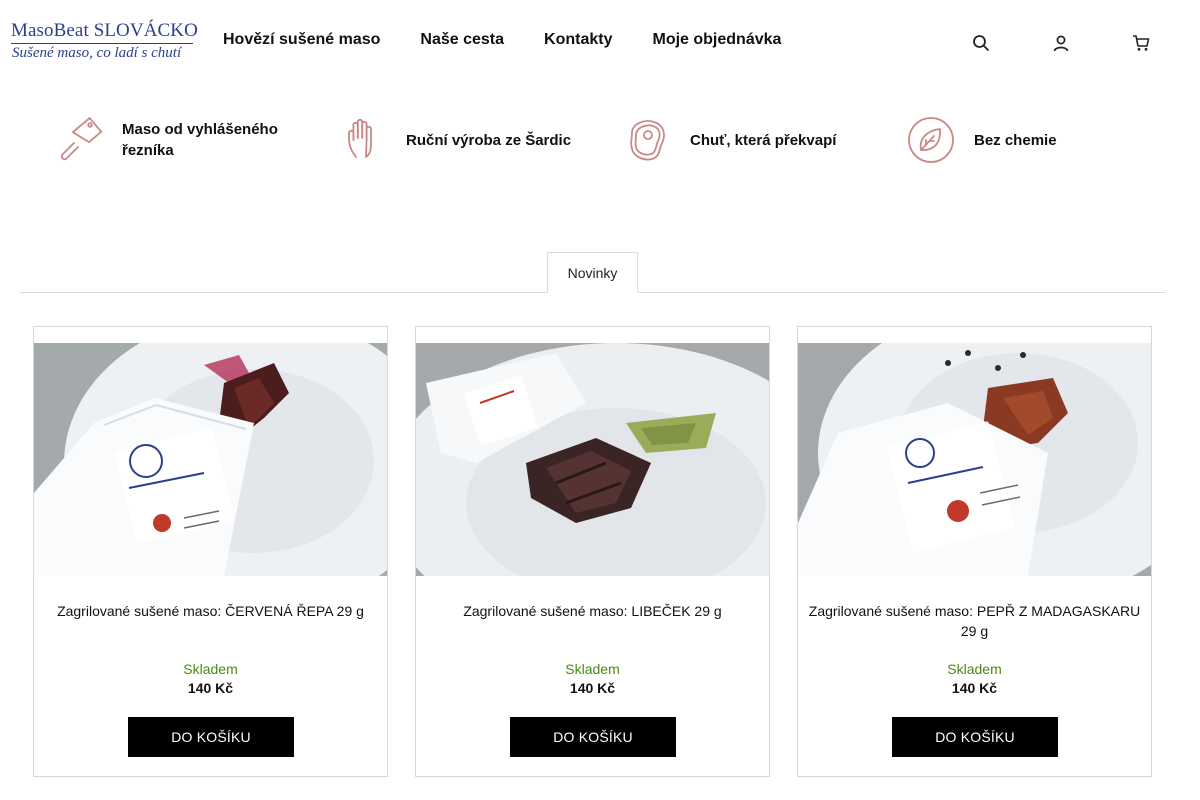 The image size is (1200, 800). Describe the element at coordinates (647, 140) in the screenshot. I see `steak-icon` at that location.